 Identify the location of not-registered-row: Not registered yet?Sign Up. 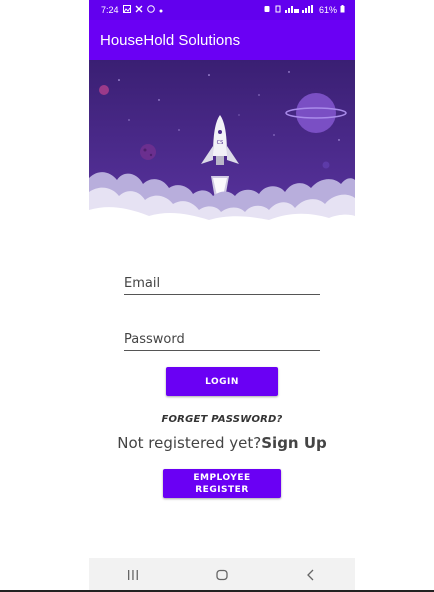
(222, 443).